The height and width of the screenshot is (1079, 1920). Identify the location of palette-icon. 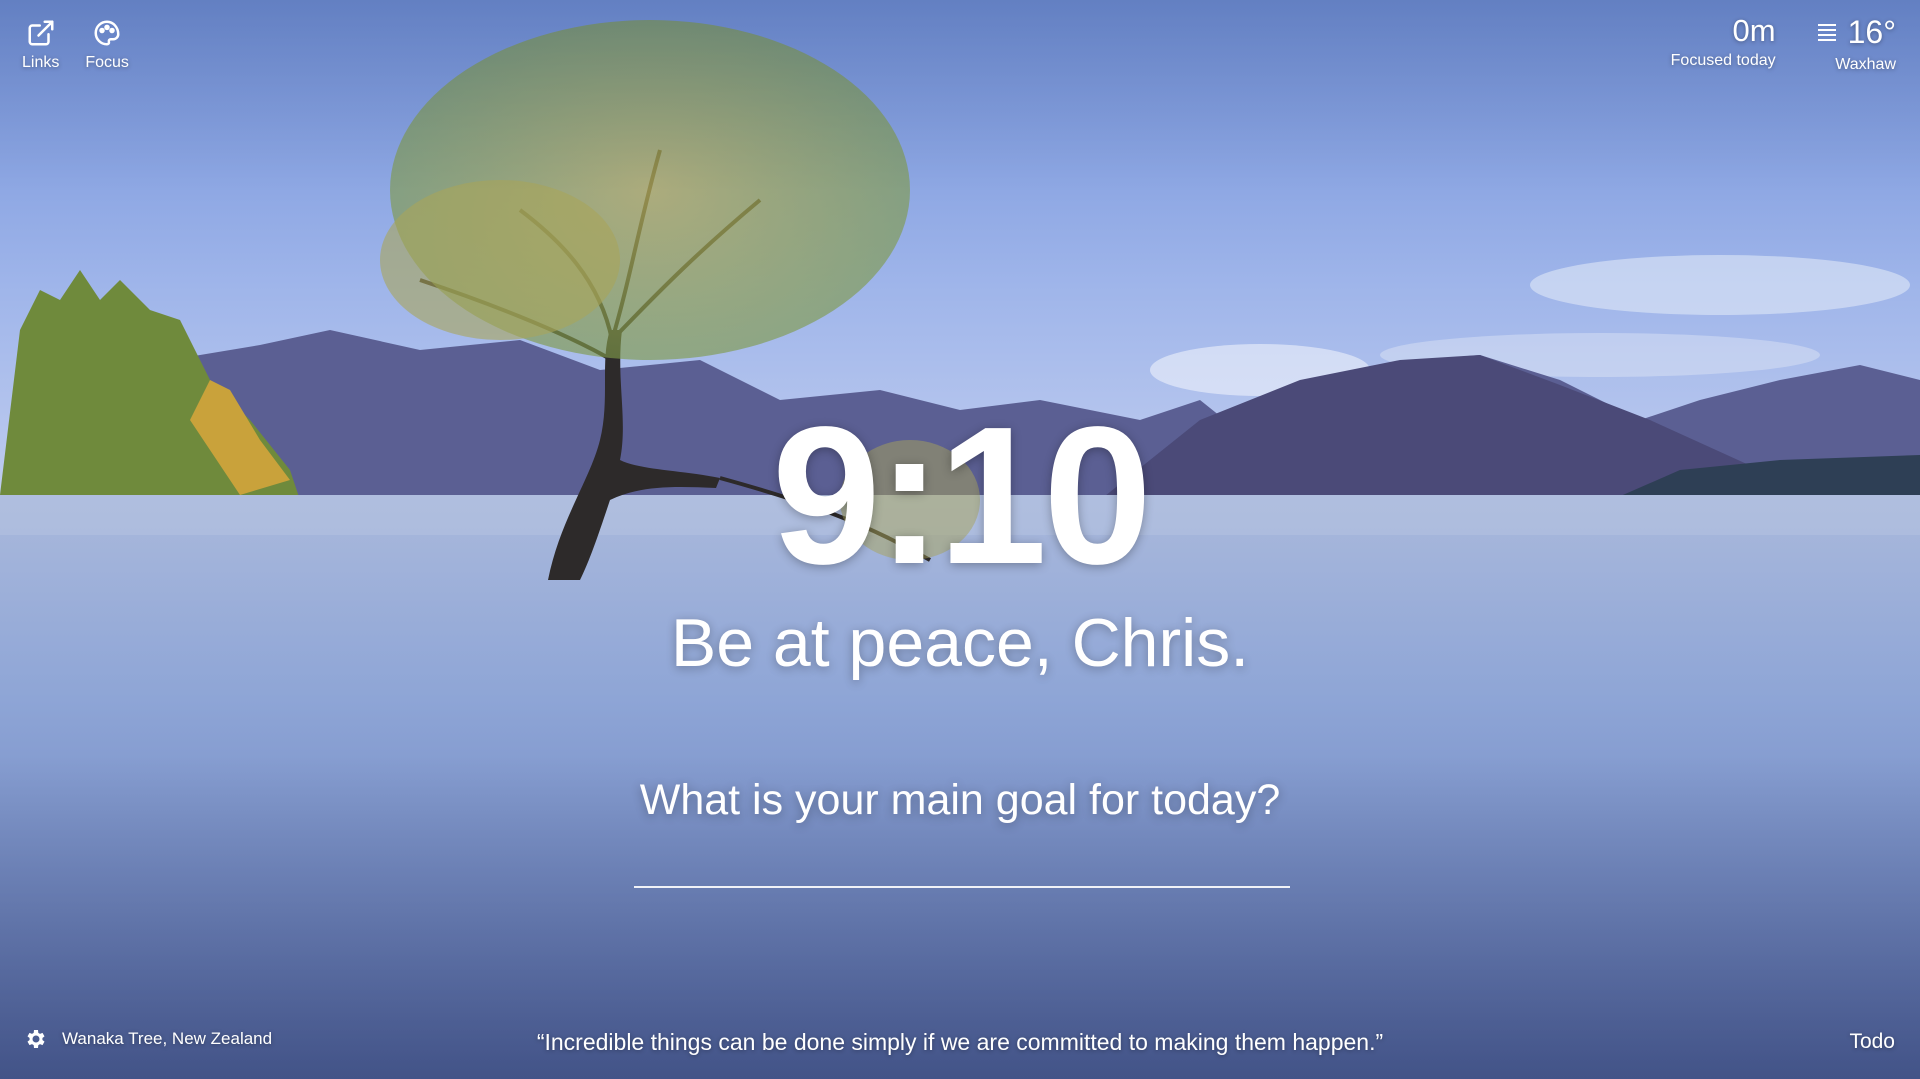
(107, 33).